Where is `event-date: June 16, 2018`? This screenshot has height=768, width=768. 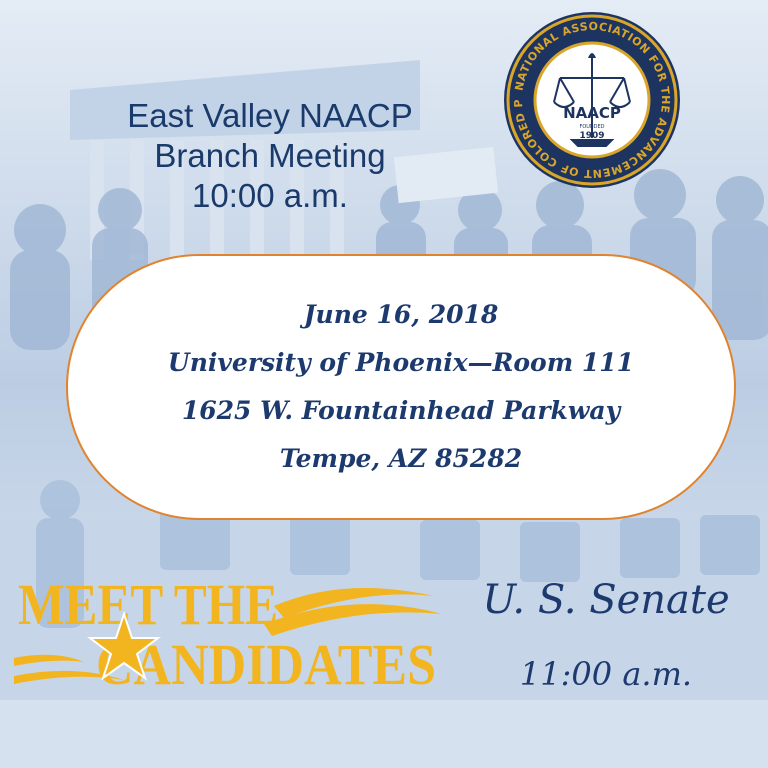
event-date: June 16, 2018 is located at coordinates (401, 314).